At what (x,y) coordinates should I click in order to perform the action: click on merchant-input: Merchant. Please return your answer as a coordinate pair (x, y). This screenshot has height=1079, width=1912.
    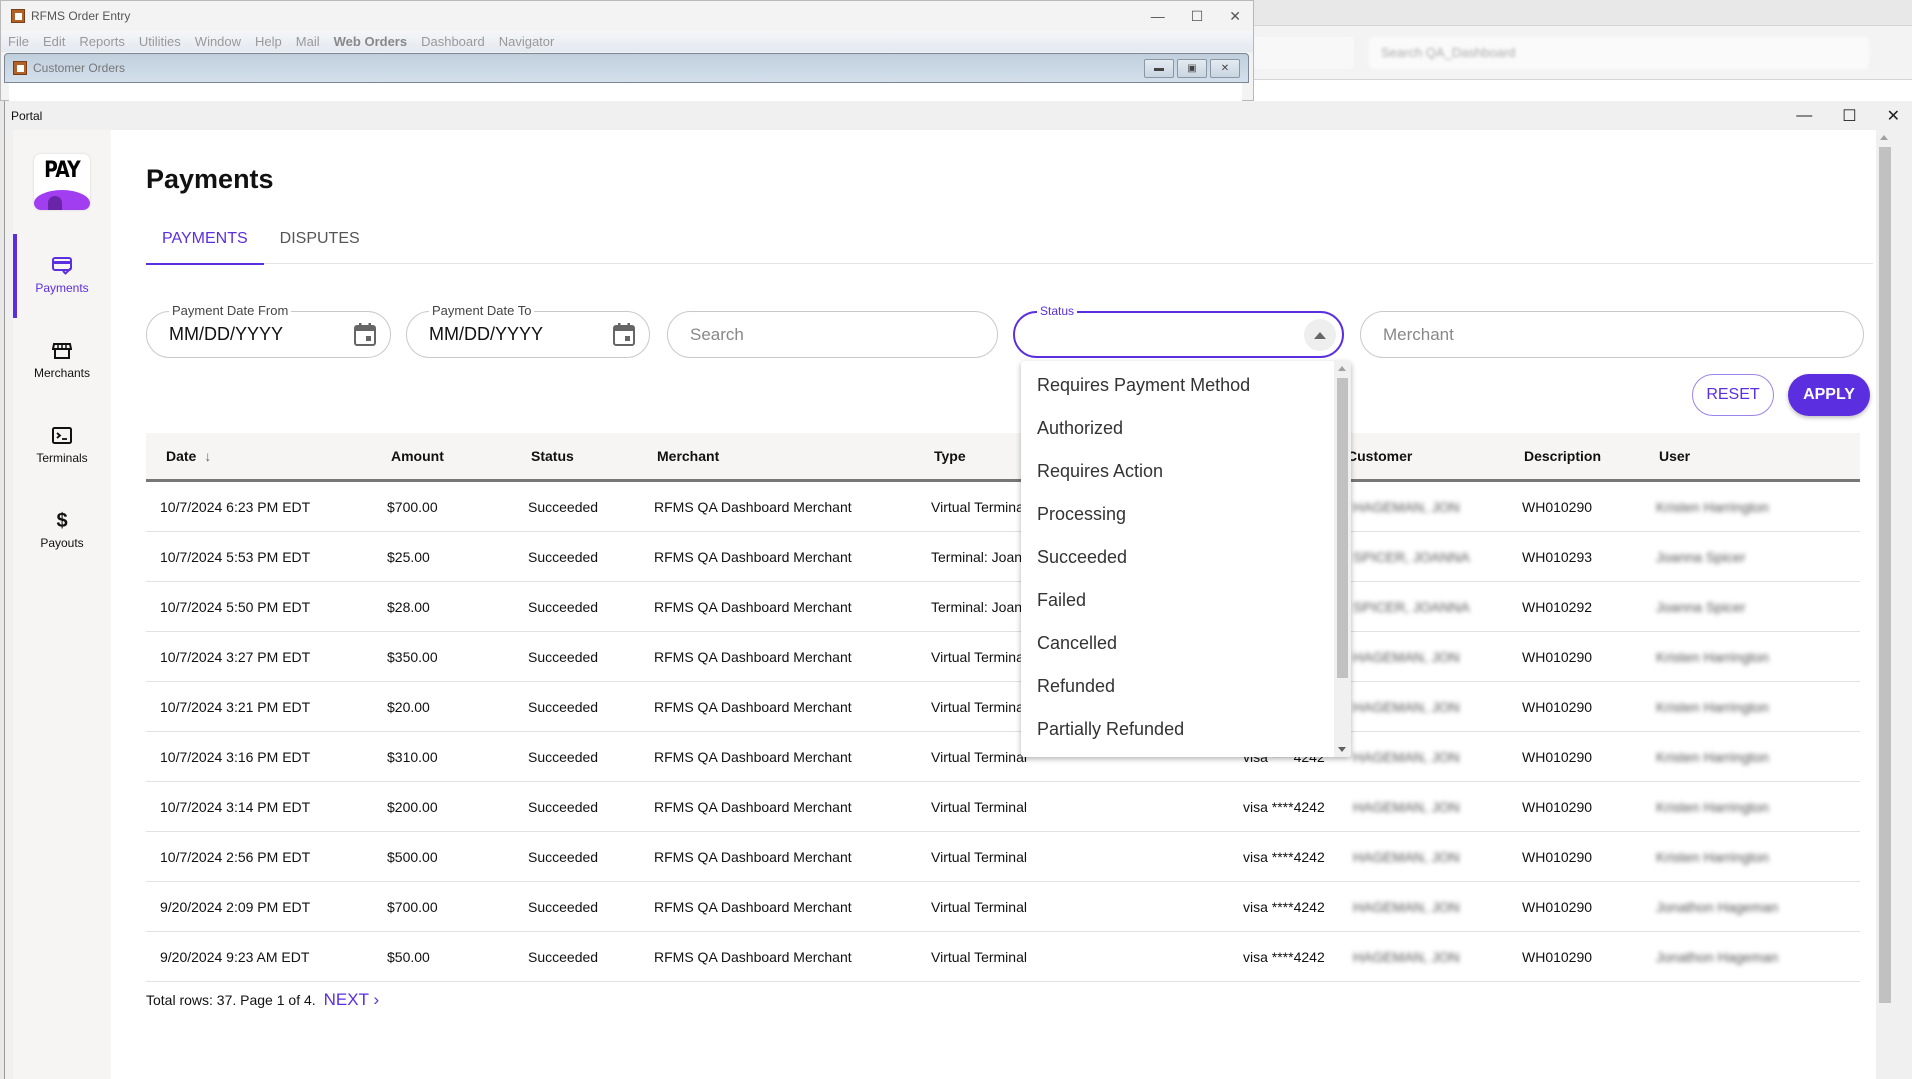
    Looking at the image, I should click on (1612, 334).